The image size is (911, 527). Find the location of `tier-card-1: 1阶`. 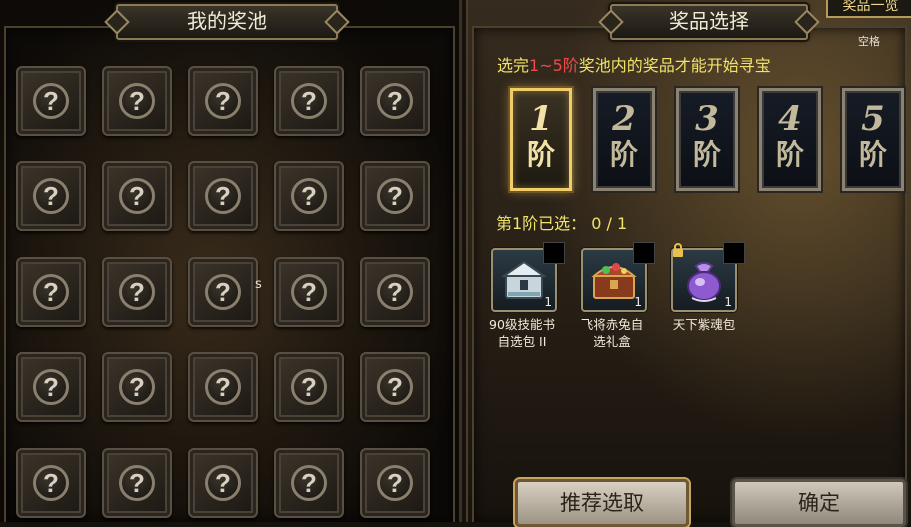

tier-card-1: 1阶 is located at coordinates (541, 139).